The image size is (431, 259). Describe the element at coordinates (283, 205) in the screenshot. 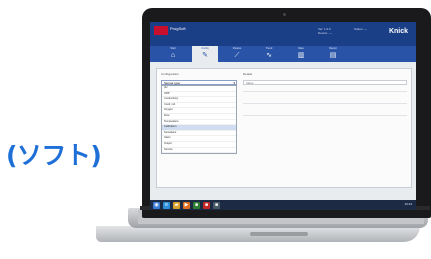

I see `taskbar: ◉ e ▰ ▶ ■ ■ ■ 10:24` at that location.